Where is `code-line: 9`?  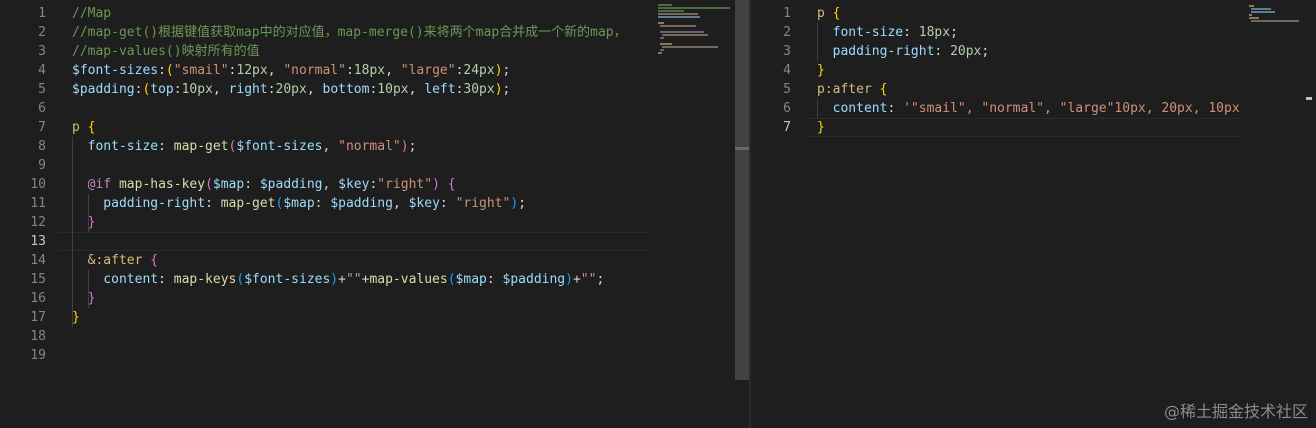 code-line: 9 is located at coordinates (23, 165).